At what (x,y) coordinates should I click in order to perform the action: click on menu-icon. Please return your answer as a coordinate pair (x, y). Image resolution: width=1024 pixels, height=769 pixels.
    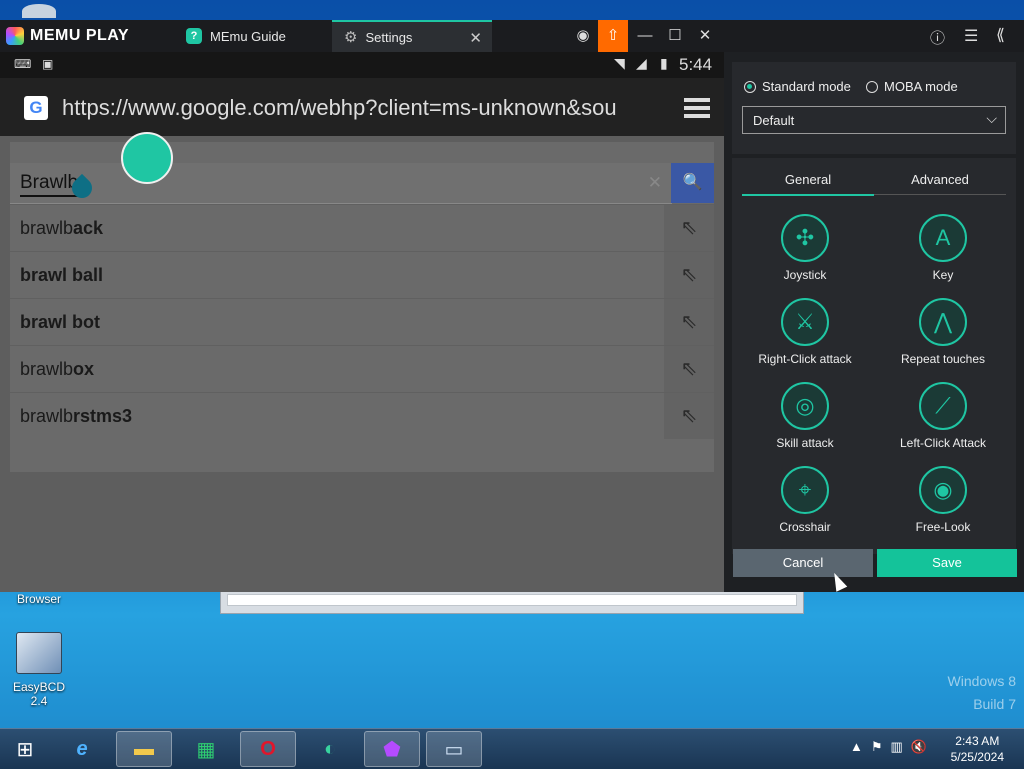
    Looking at the image, I should click on (697, 110).